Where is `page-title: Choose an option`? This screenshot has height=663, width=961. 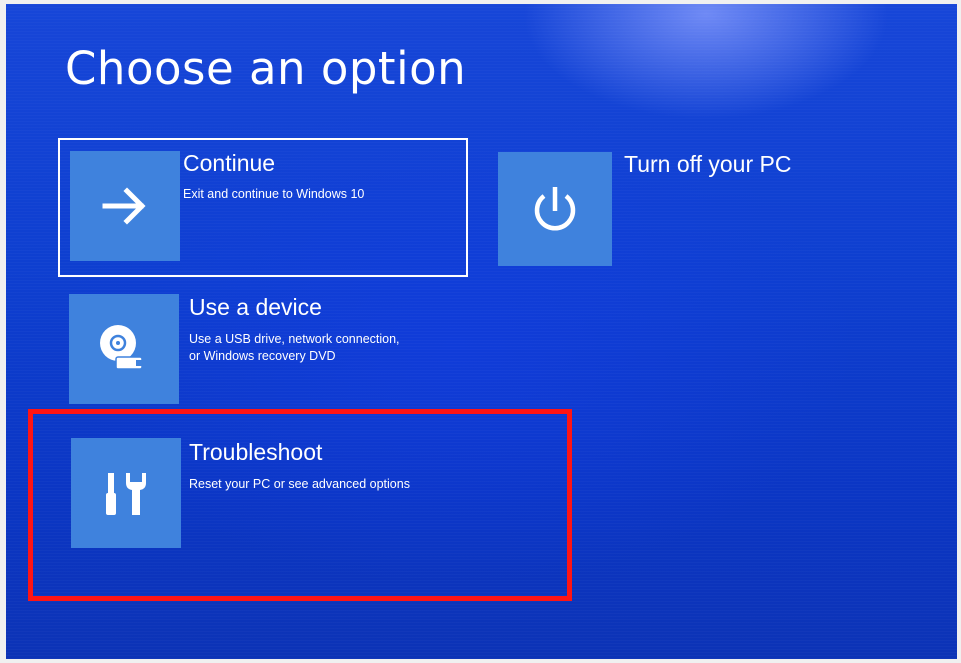 page-title: Choose an option is located at coordinates (266, 68).